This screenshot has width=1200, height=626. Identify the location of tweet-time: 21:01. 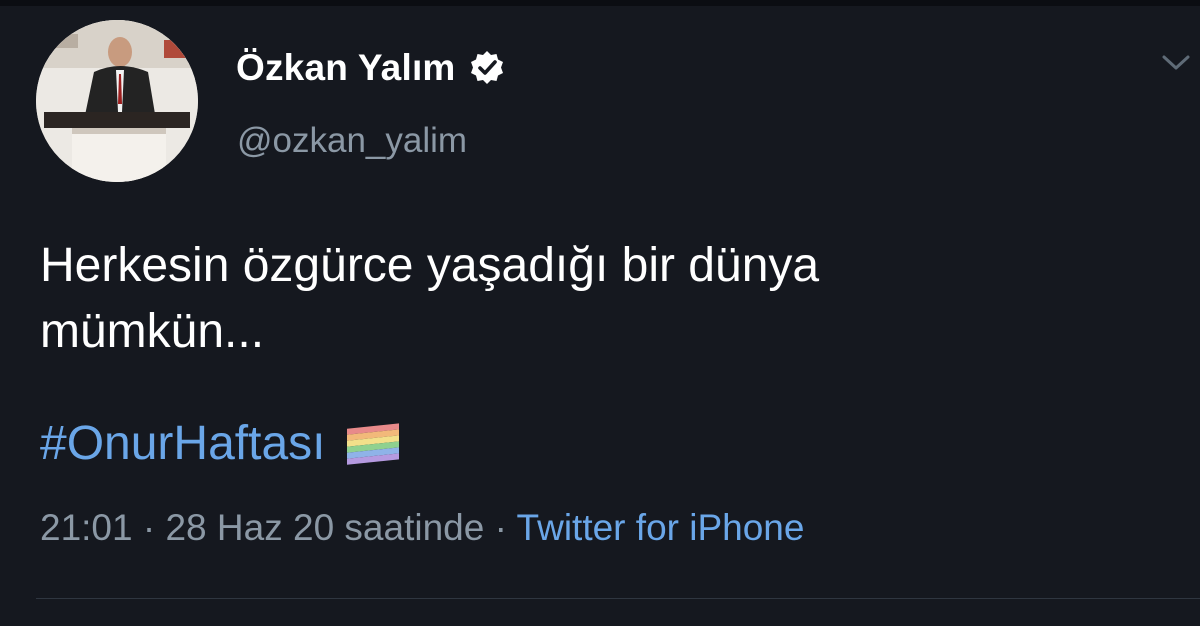
(86, 527).